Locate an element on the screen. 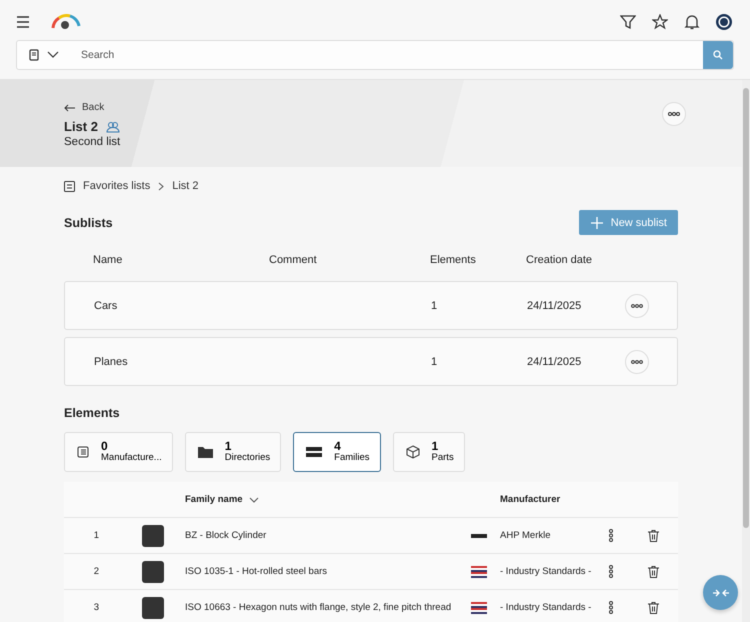 The image size is (750, 622). column-header: Manufacturer is located at coordinates (531, 499).